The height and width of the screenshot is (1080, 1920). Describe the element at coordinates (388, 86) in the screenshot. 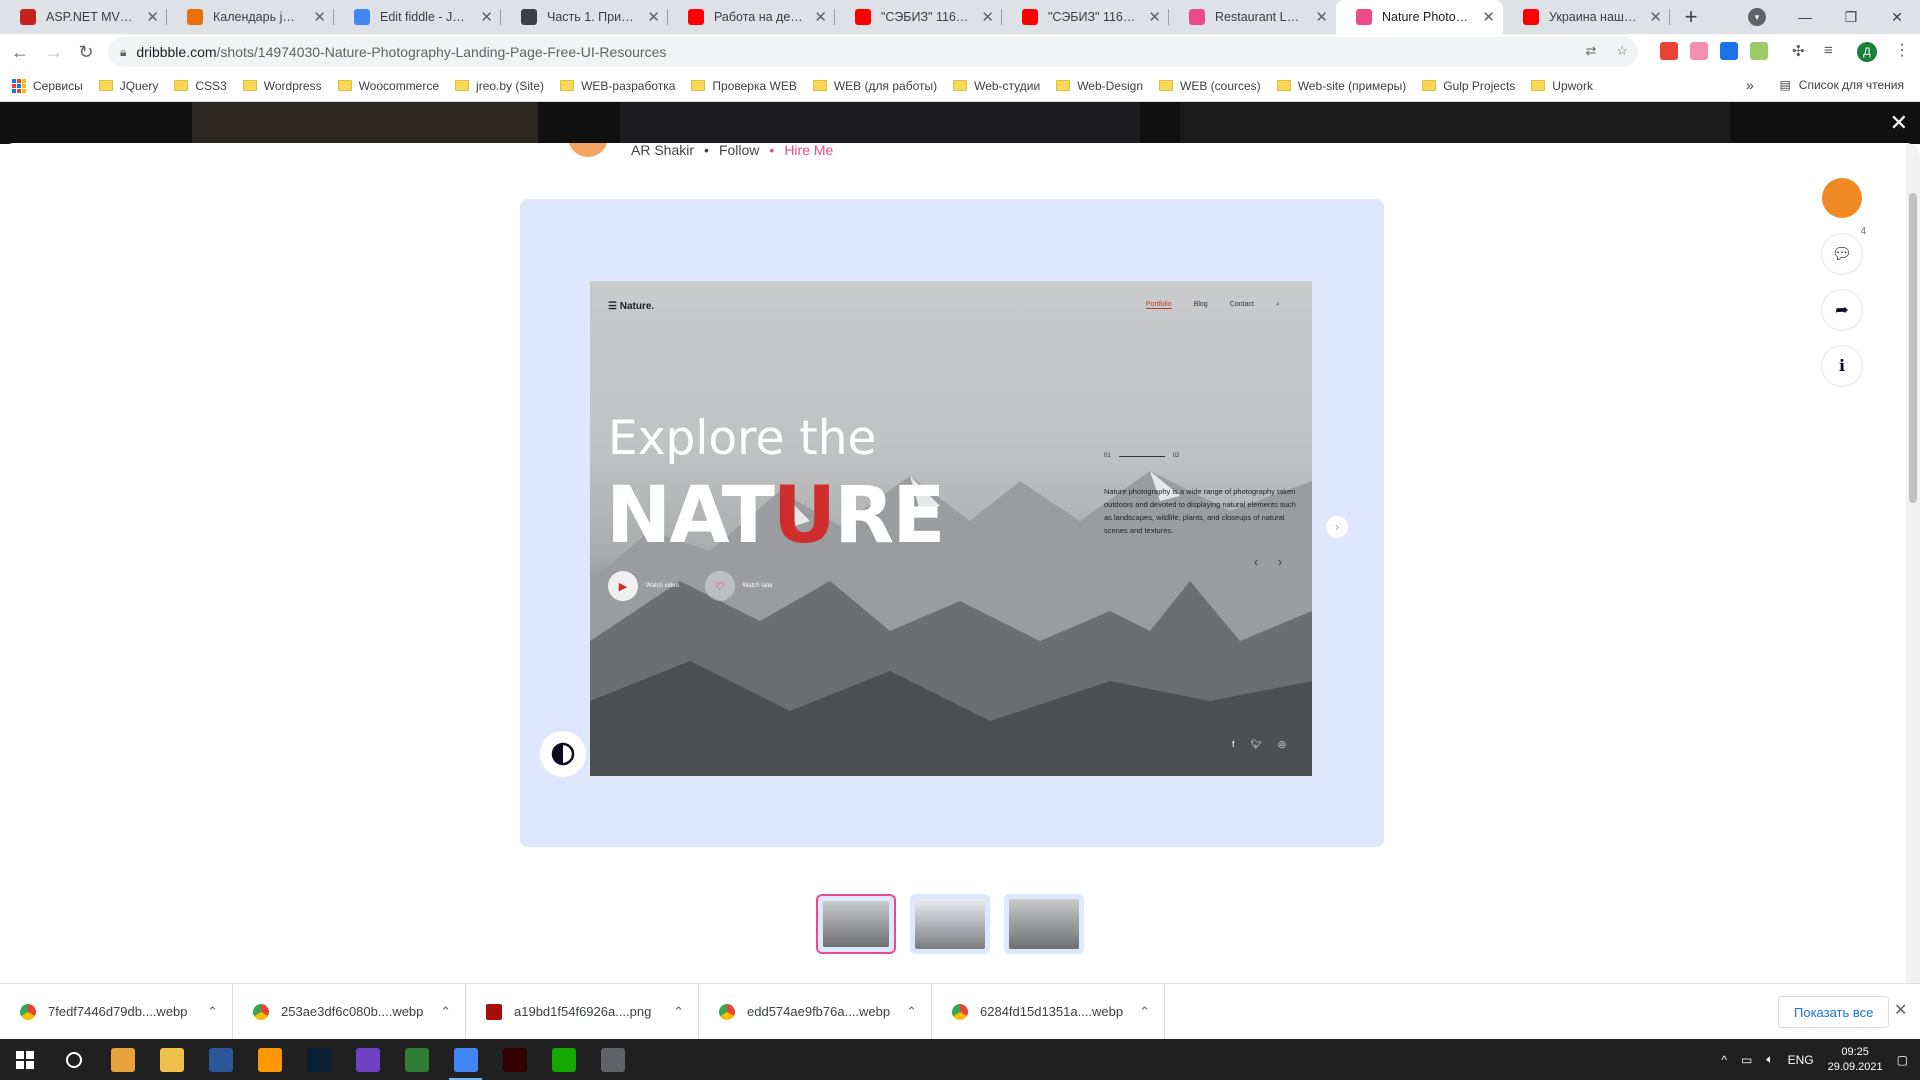

I see `bookmark-folder: Woocommerce` at that location.